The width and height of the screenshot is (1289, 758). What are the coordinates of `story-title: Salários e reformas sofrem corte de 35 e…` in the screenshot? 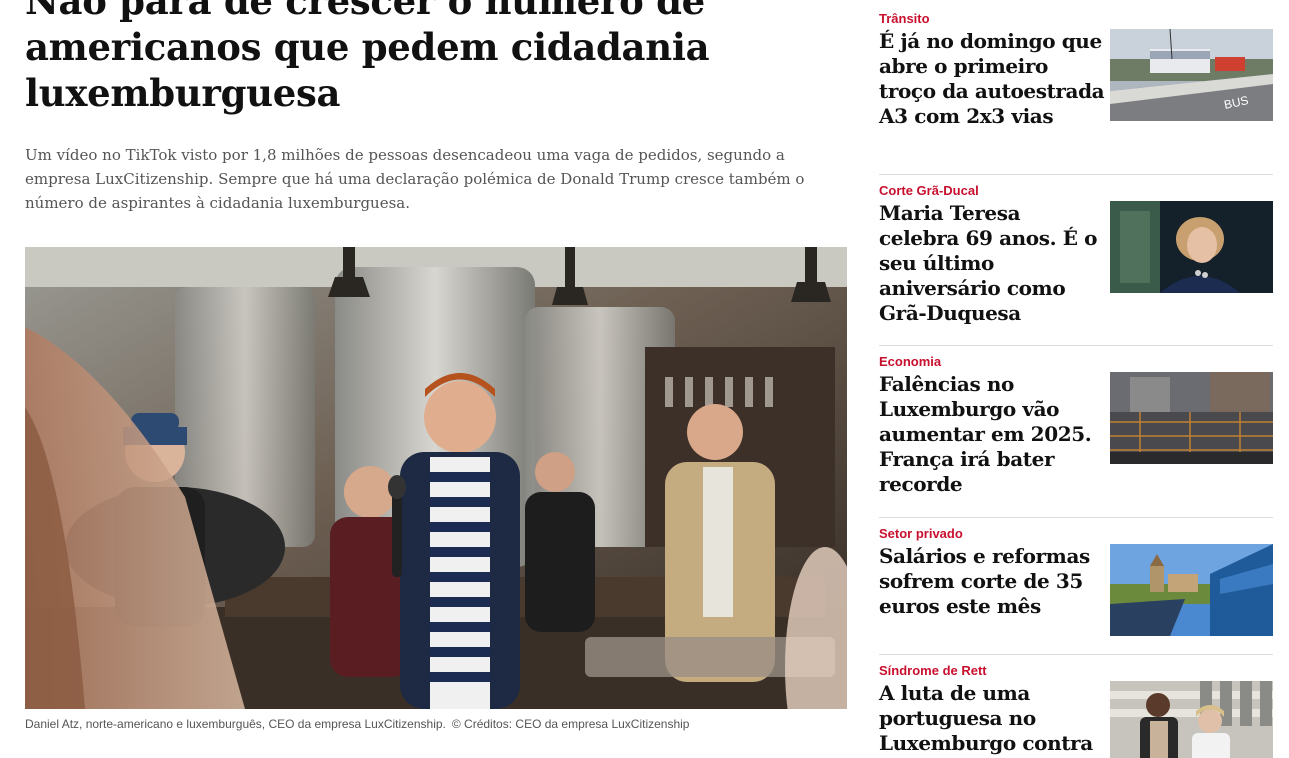 It's located at (992, 581).